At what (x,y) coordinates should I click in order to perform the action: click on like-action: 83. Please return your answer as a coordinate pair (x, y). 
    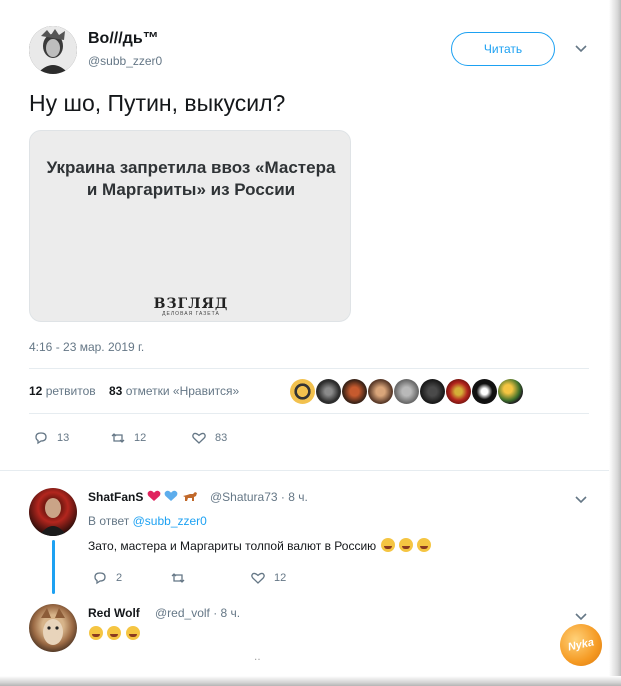
    Looking at the image, I should click on (209, 438).